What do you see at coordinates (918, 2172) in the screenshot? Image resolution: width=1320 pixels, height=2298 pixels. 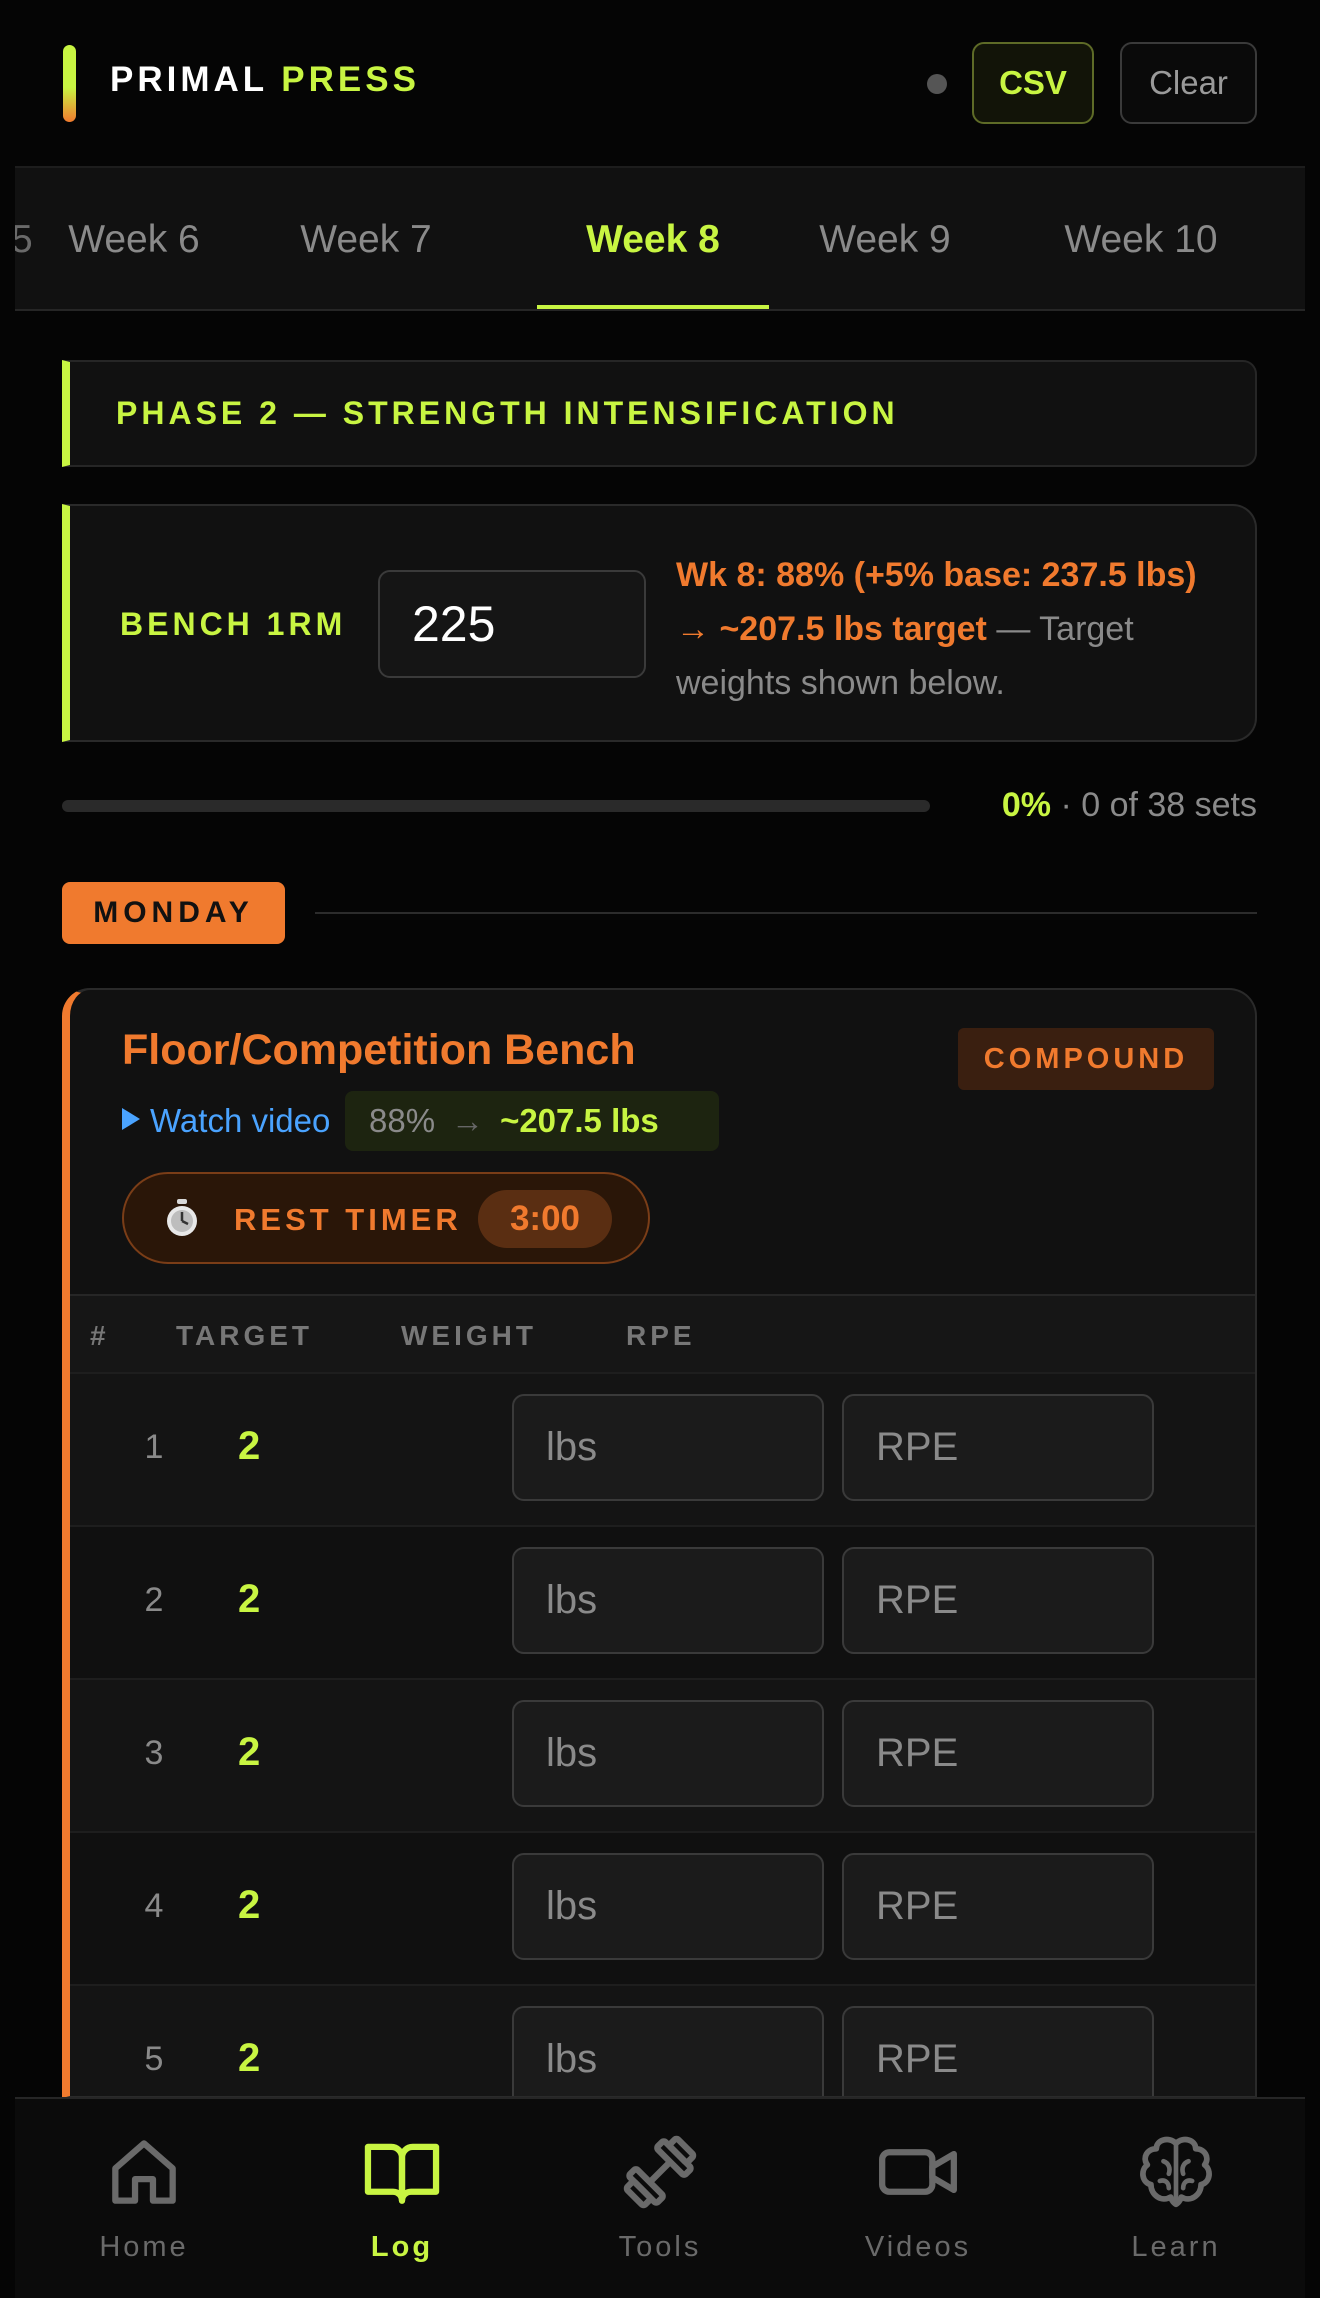 I see `video-camera-icon` at bounding box center [918, 2172].